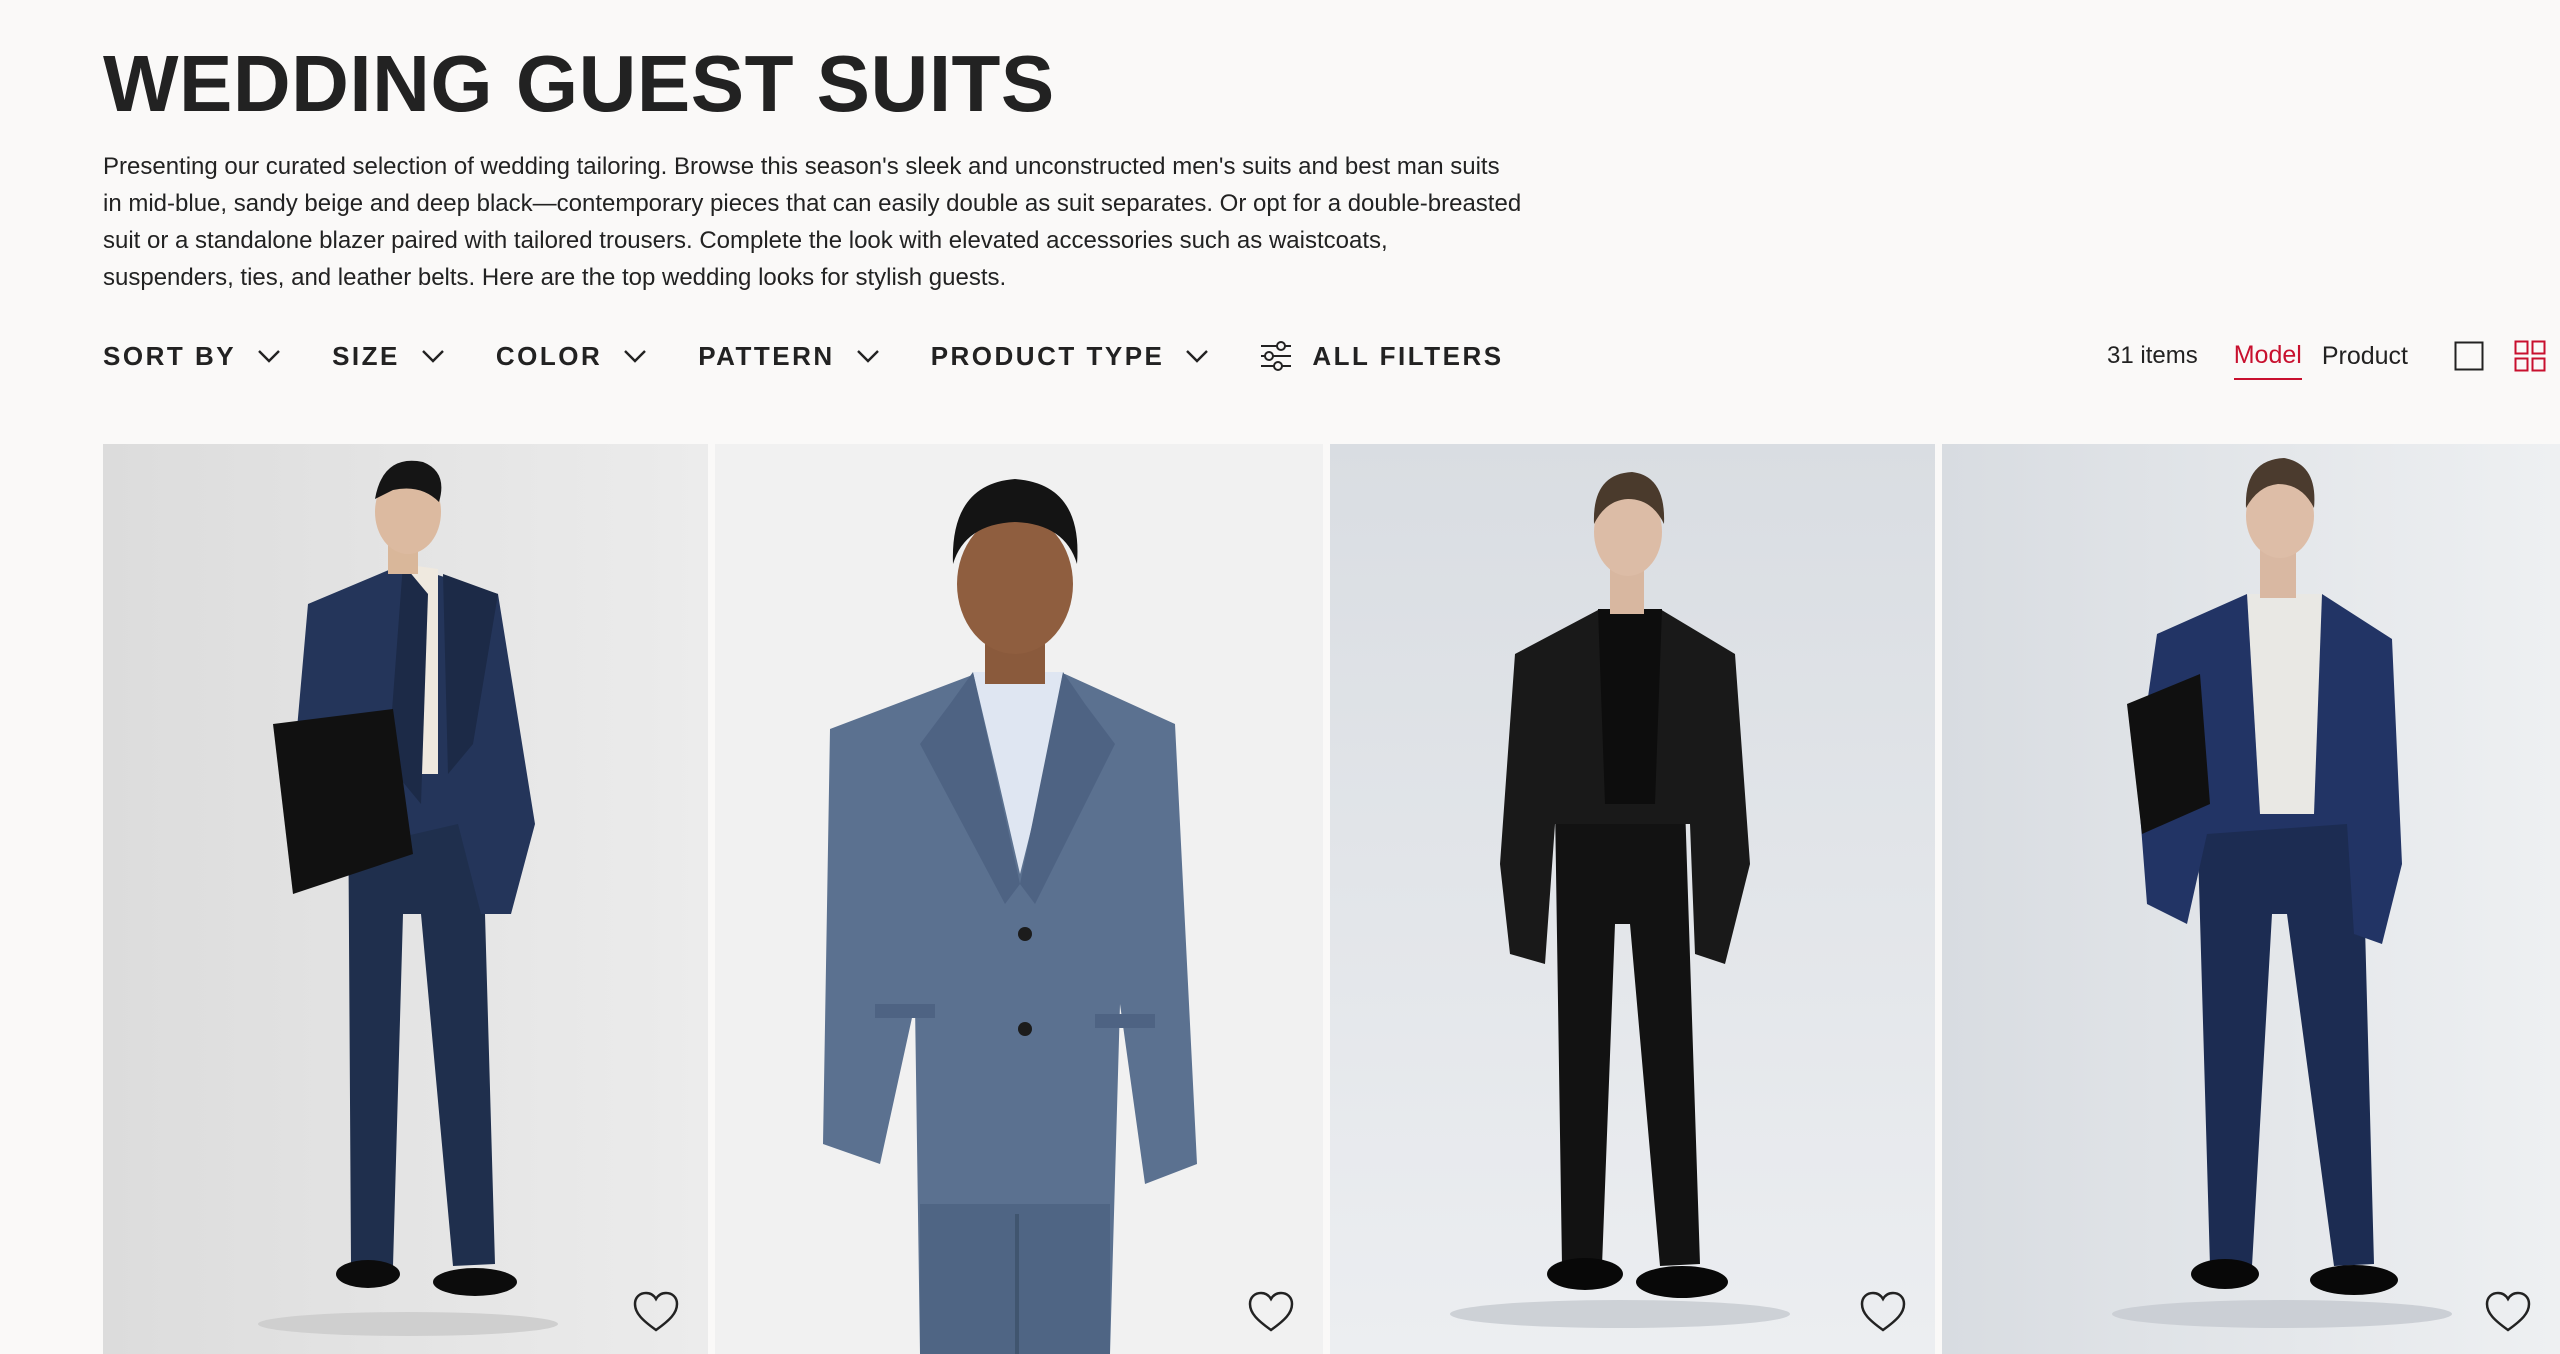 This screenshot has height=1354, width=2560. Describe the element at coordinates (579, 83) in the screenshot. I see `page-title: WEDDING GUEST SUITS` at that location.